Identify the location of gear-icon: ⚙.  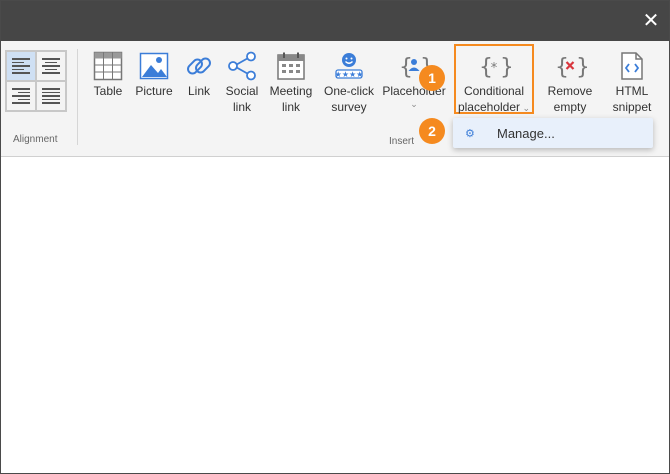
(470, 133).